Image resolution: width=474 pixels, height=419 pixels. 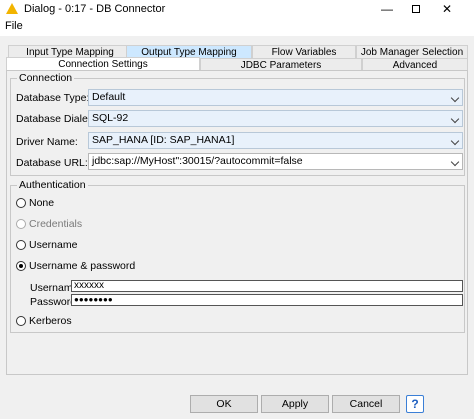 What do you see at coordinates (53, 98) in the screenshot?
I see `database-type-label: Database Type:` at bounding box center [53, 98].